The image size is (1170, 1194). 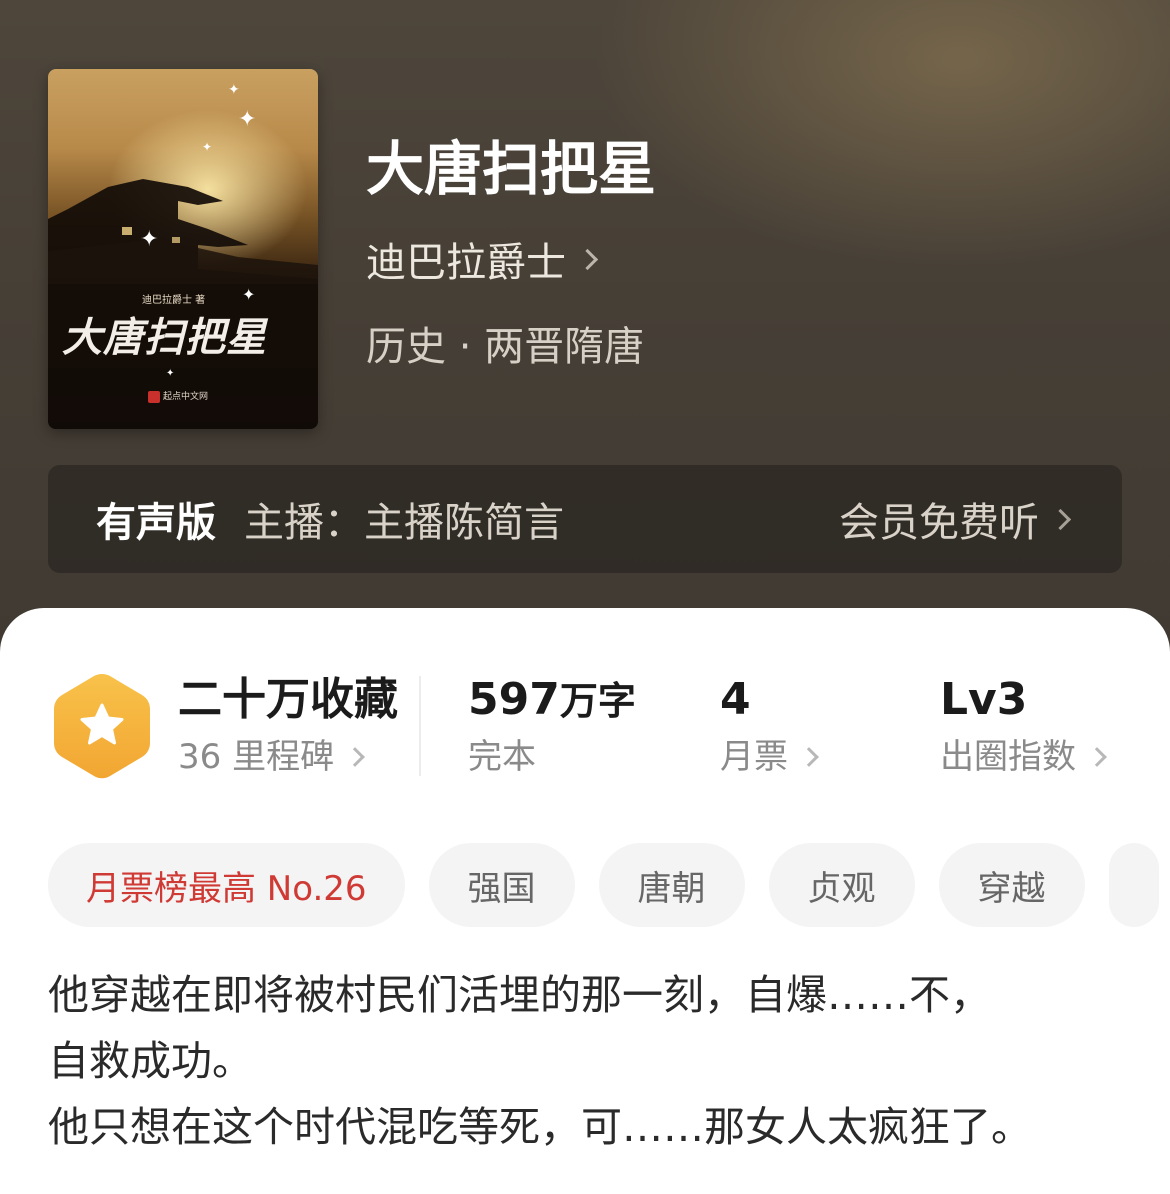 I want to click on intro-line: 自救成功。, so click(x=150, y=1061).